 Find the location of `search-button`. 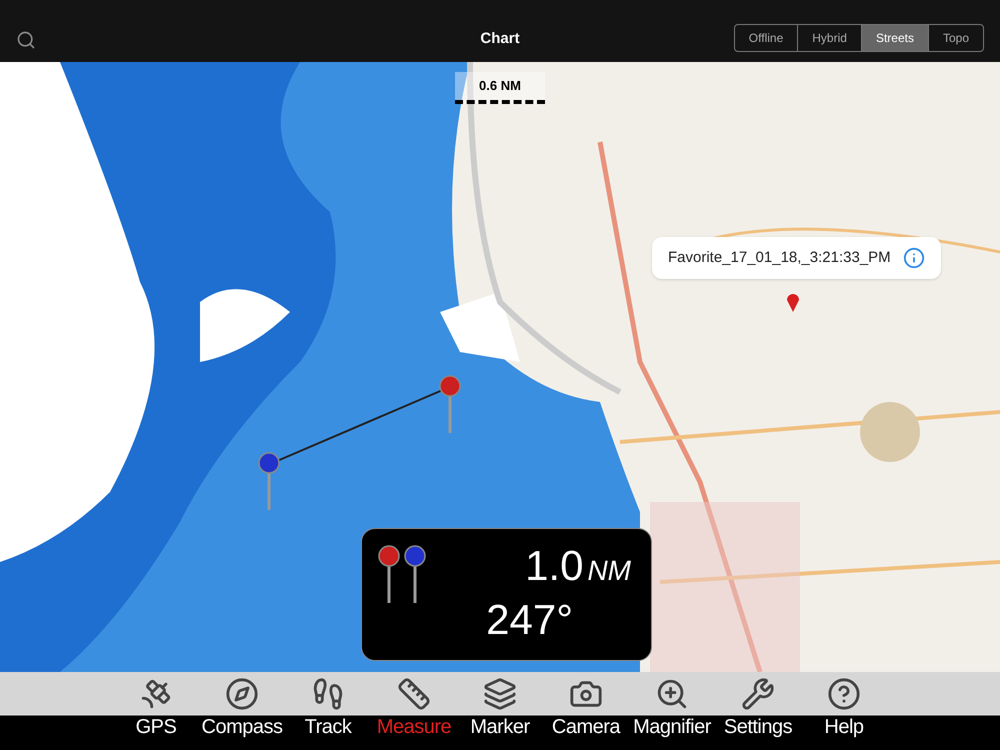

search-button is located at coordinates (26, 40).